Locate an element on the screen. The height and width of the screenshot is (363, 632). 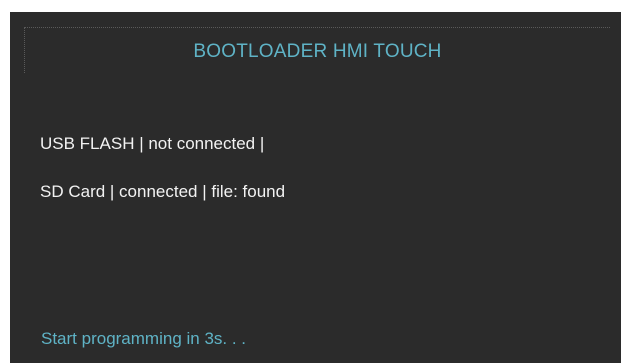
programming-countdown: Start programming in 3s. . . is located at coordinates (144, 338).